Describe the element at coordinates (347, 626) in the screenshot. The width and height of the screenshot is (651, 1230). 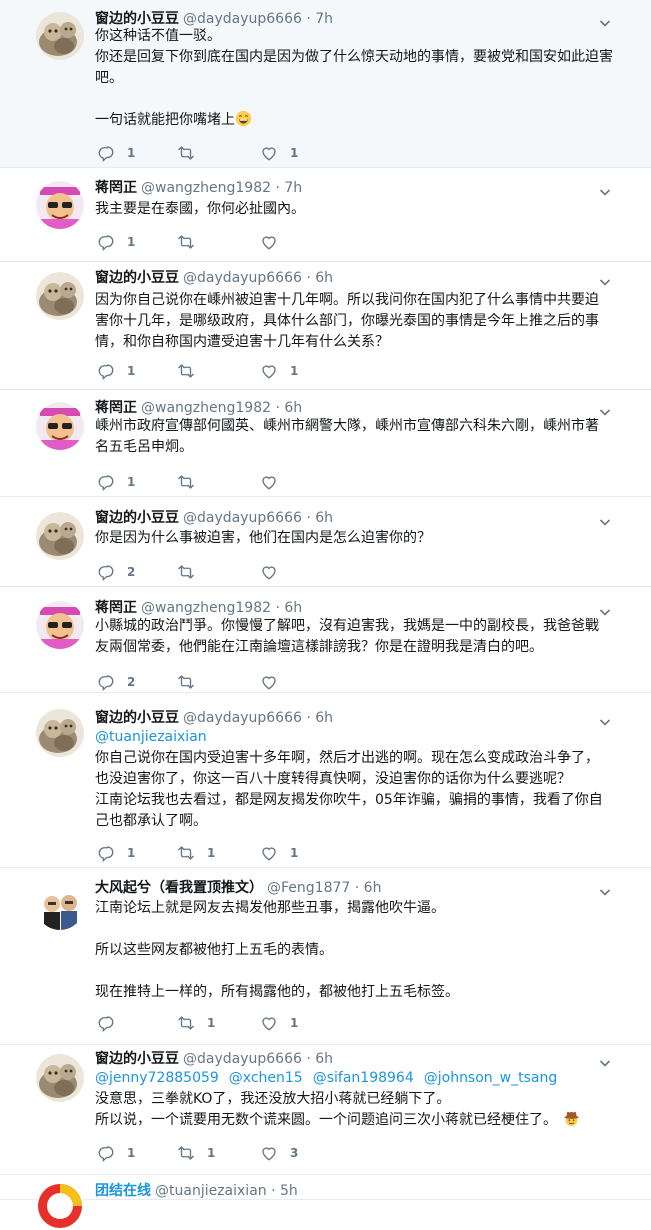
I see `text-line-content: 小縣城的政治鬥爭。你慢慢了解吧，沒有迫害我，我媽是一中的副校長，我爸爸戰` at that location.